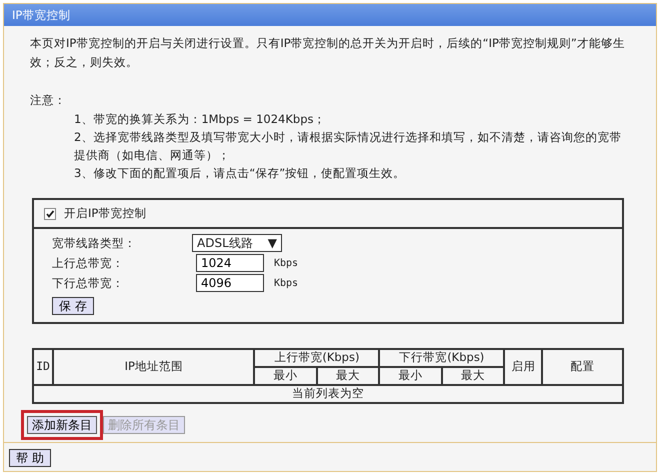 This screenshot has height=475, width=660. Describe the element at coordinates (347, 146) in the screenshot. I see `note-item: 2、选择宽带线路类型及填写带宽大小时，请根据实际情况进行选择和填写，如不清楚，请咨询您的宽带提供商（如电信、网通等）；` at that location.